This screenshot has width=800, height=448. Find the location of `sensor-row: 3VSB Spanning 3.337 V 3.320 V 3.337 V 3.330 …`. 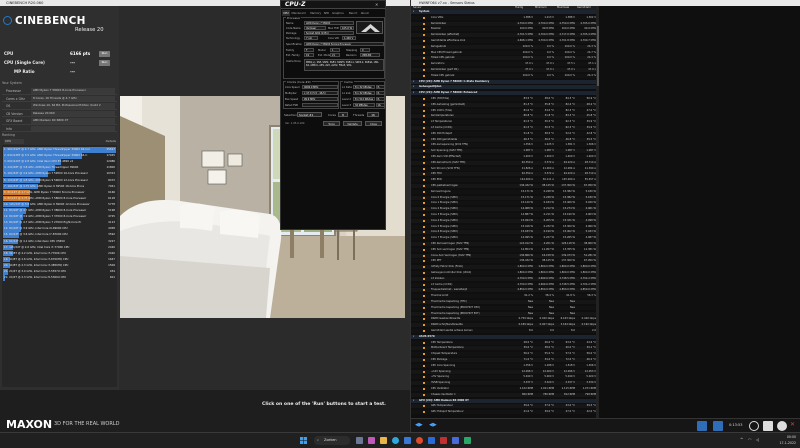

sensor-row: 3VSB Spanning 3.337 V 3.320 V 3.337 V 3.330 … is located at coordinates (503, 383).